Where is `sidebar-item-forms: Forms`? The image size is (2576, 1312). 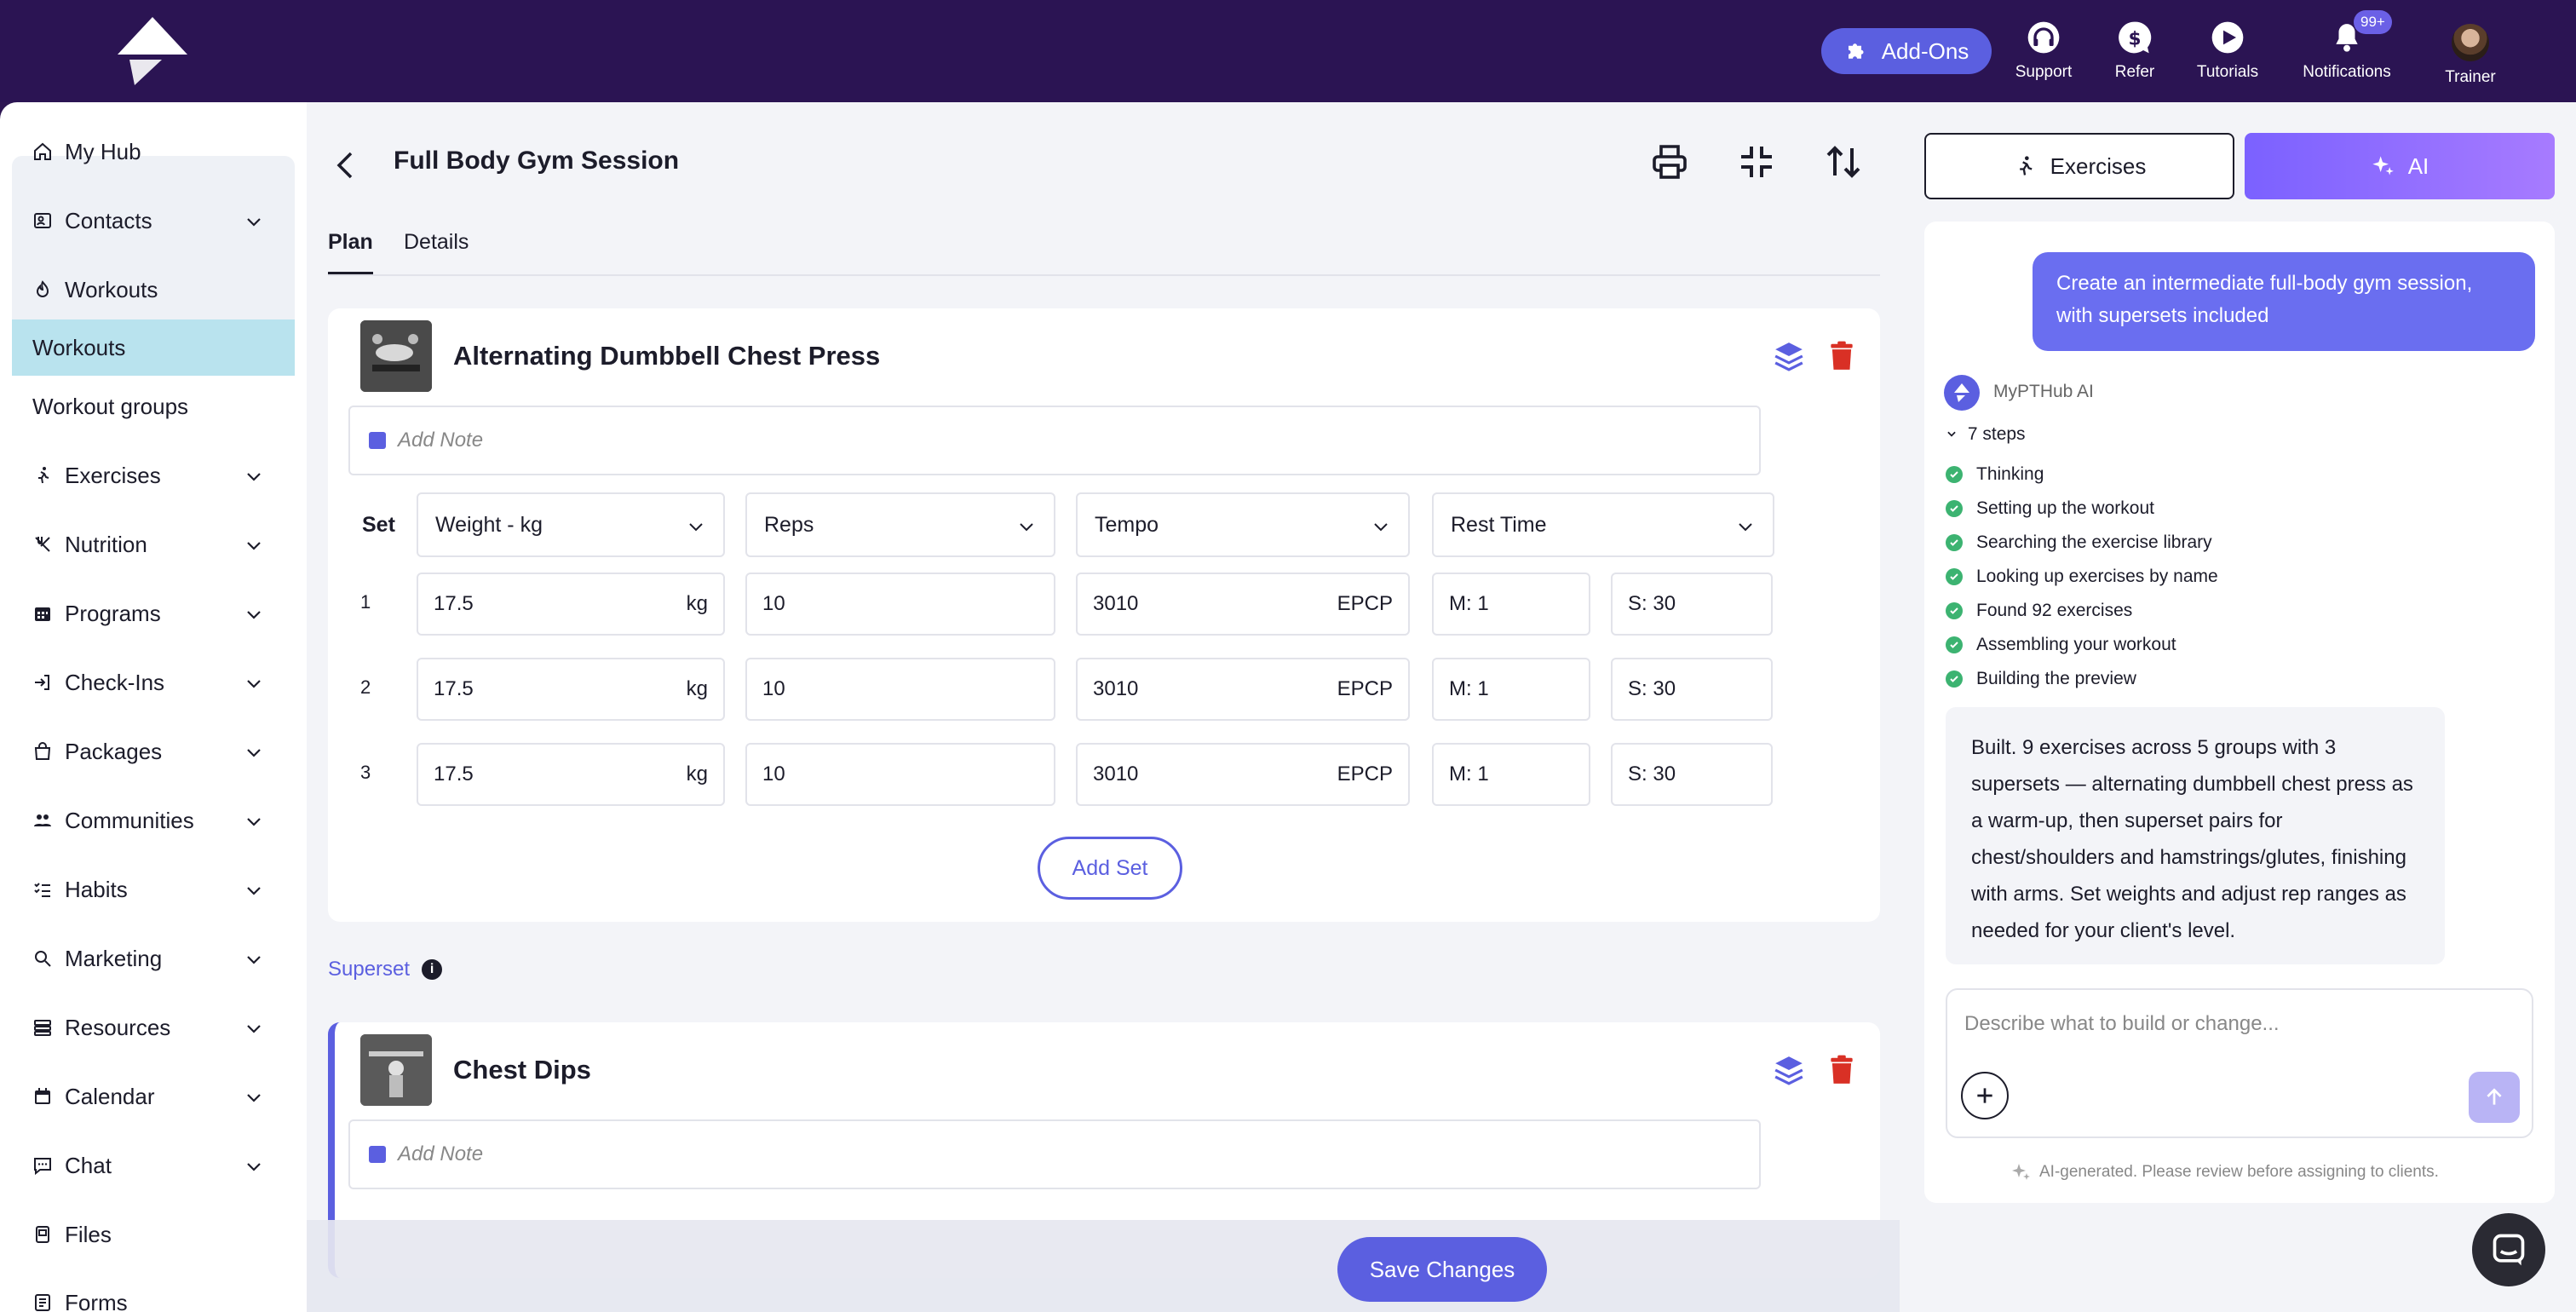
sidebar-item-forms: Forms is located at coordinates (154, 1293).